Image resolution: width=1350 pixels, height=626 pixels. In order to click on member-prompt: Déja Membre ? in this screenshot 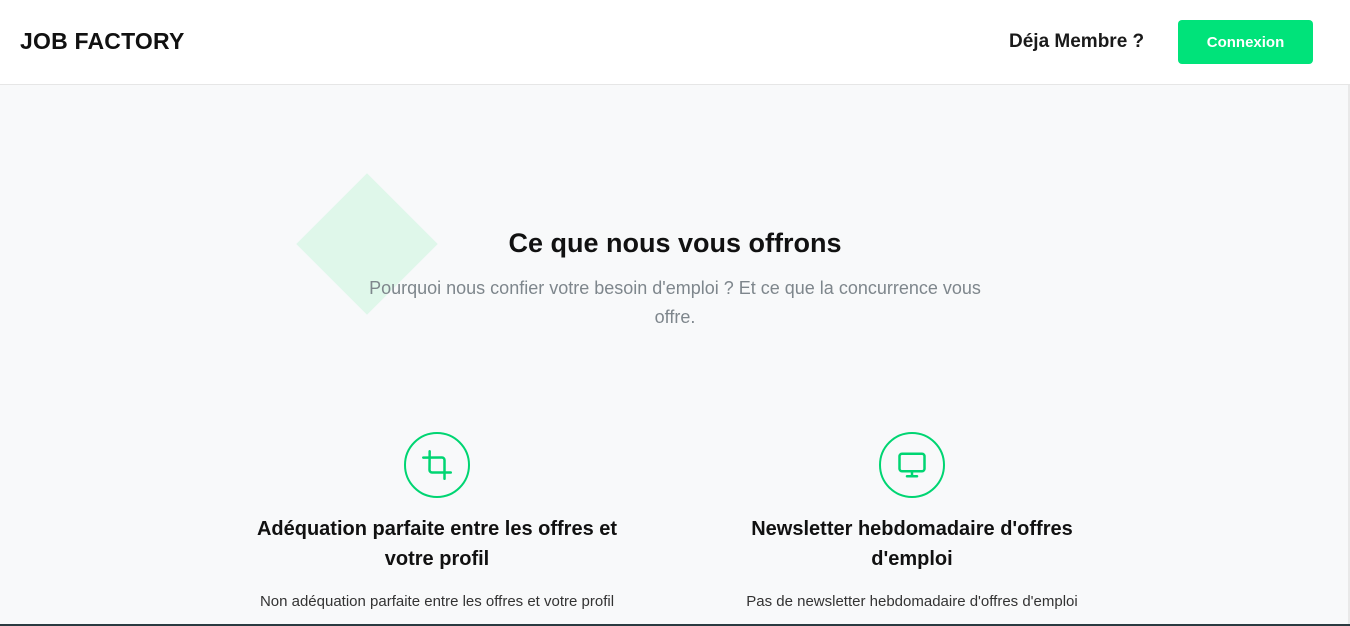, I will do `click(1077, 41)`.